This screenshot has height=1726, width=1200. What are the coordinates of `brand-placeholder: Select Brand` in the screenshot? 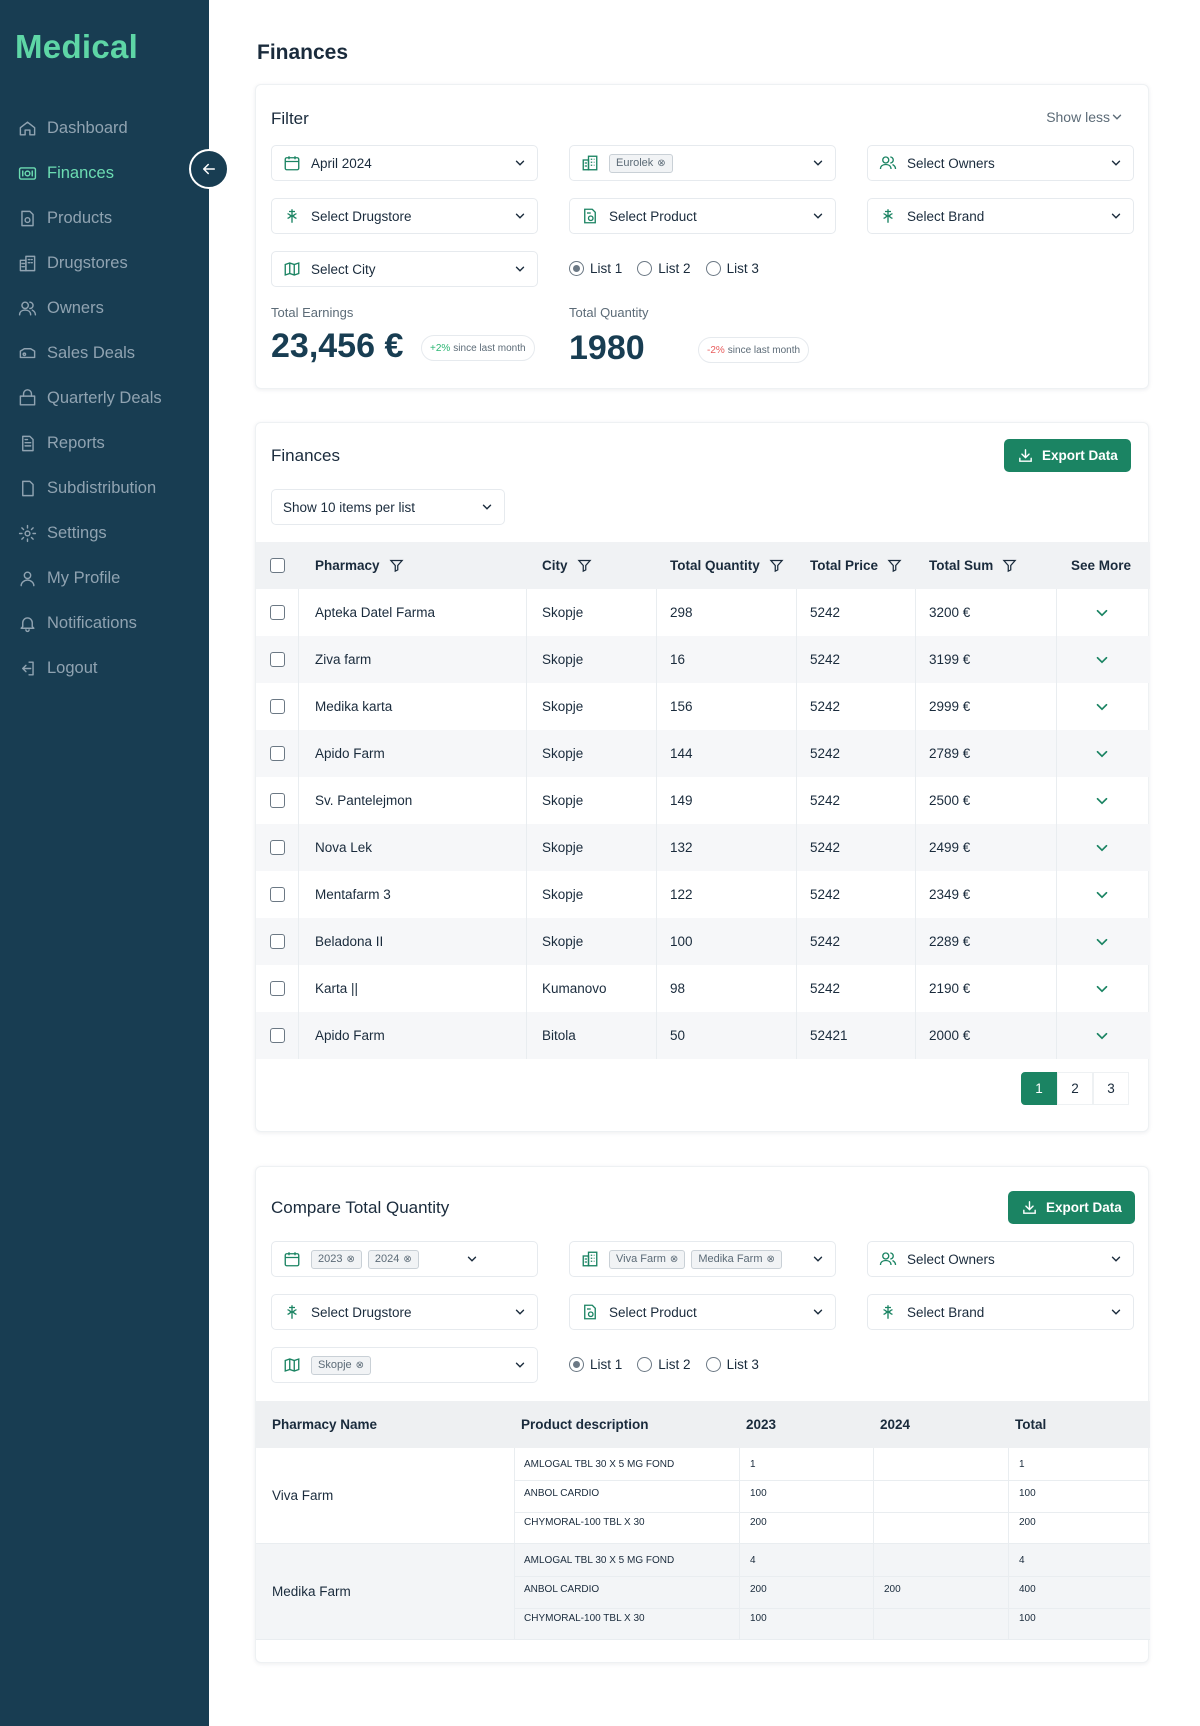 It's located at (946, 216).